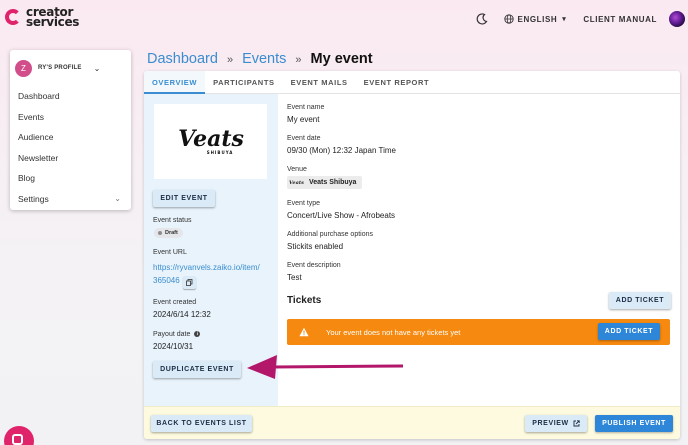 The width and height of the screenshot is (688, 445). What do you see at coordinates (297, 169) in the screenshot?
I see `venue-label: Venue` at bounding box center [297, 169].